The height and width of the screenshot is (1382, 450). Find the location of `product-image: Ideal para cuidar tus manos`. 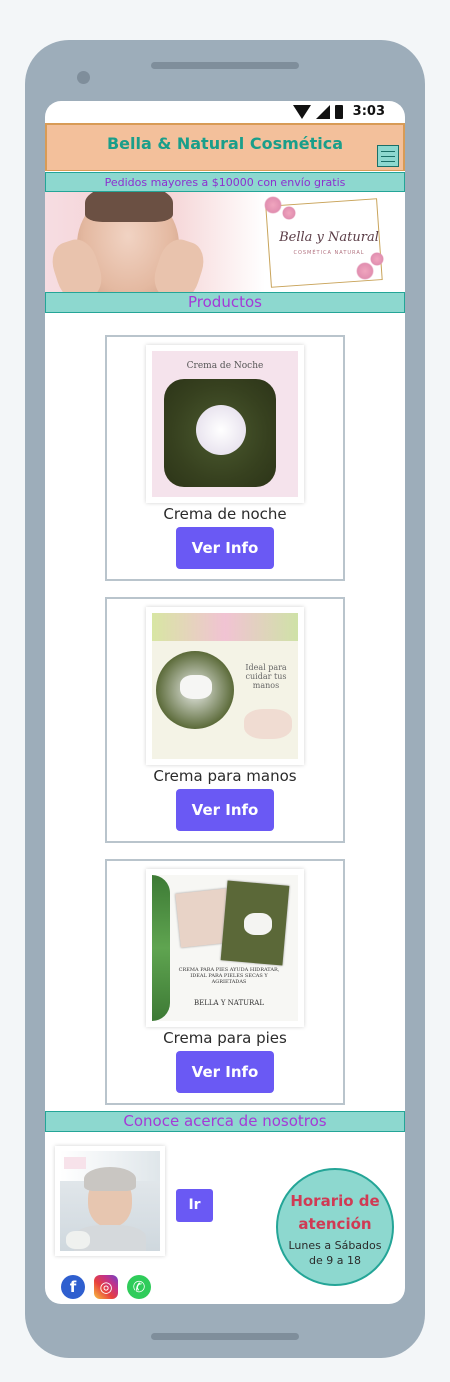

product-image: Ideal para cuidar tus manos is located at coordinates (225, 686).